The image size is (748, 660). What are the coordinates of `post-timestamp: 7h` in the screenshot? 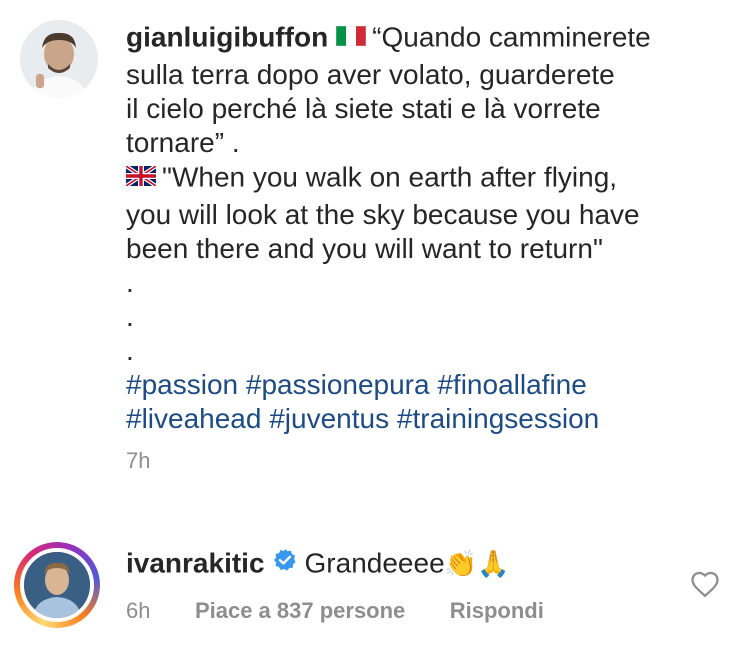 It's located at (138, 460).